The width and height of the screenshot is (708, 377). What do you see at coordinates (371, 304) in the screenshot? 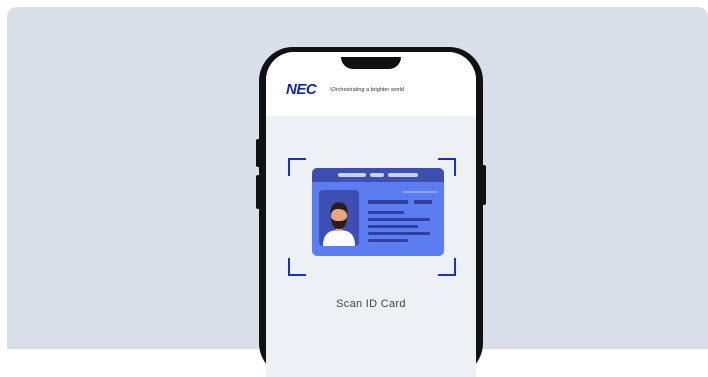
I see `scan-id-label: Scan ID Card` at bounding box center [371, 304].